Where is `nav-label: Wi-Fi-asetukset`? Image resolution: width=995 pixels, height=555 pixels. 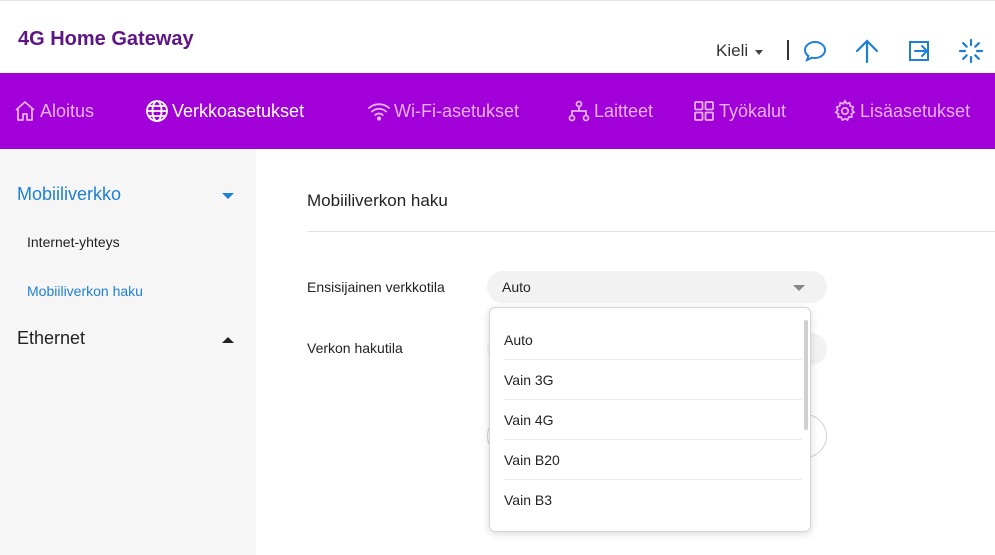 nav-label: Wi-Fi-asetukset is located at coordinates (457, 110).